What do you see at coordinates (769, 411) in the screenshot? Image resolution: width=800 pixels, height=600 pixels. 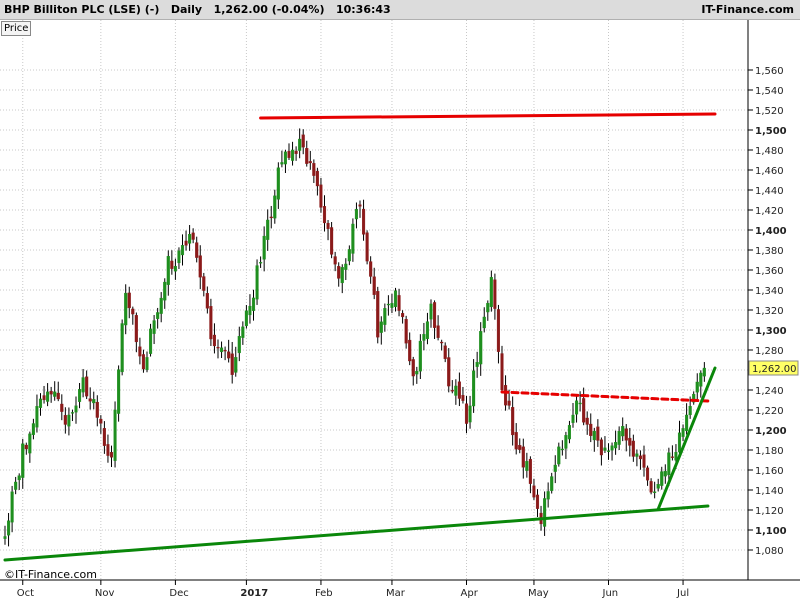 I see `y-tick-label: 1,220` at bounding box center [769, 411].